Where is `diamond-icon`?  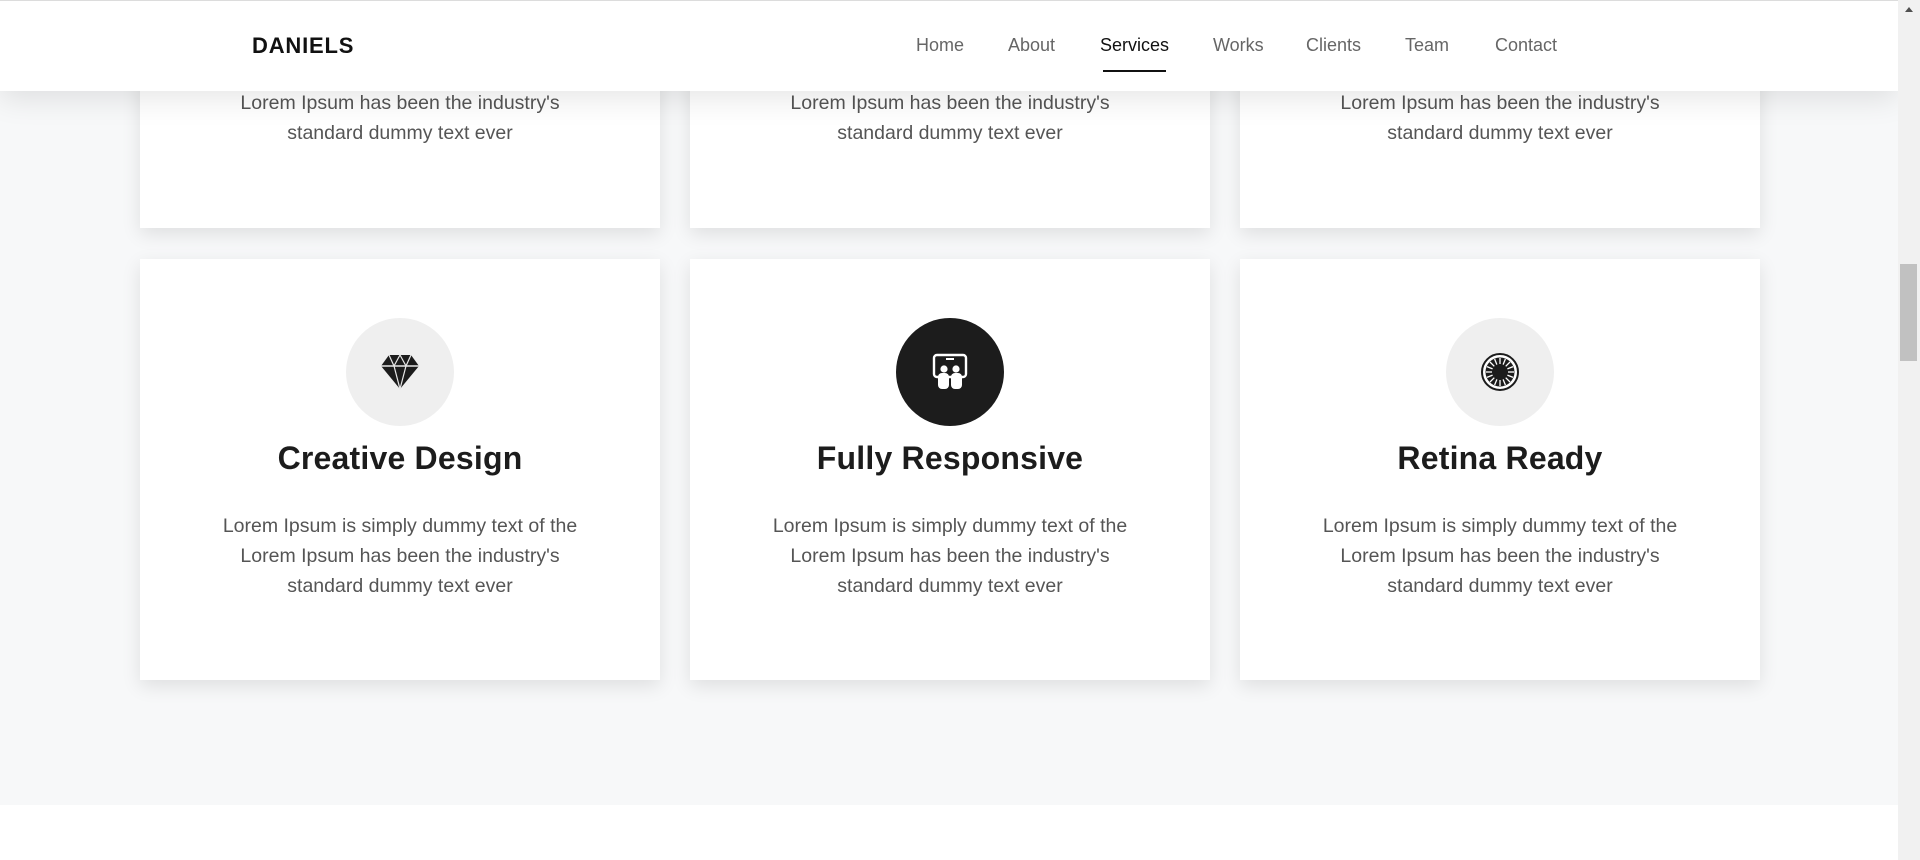 diamond-icon is located at coordinates (400, 372).